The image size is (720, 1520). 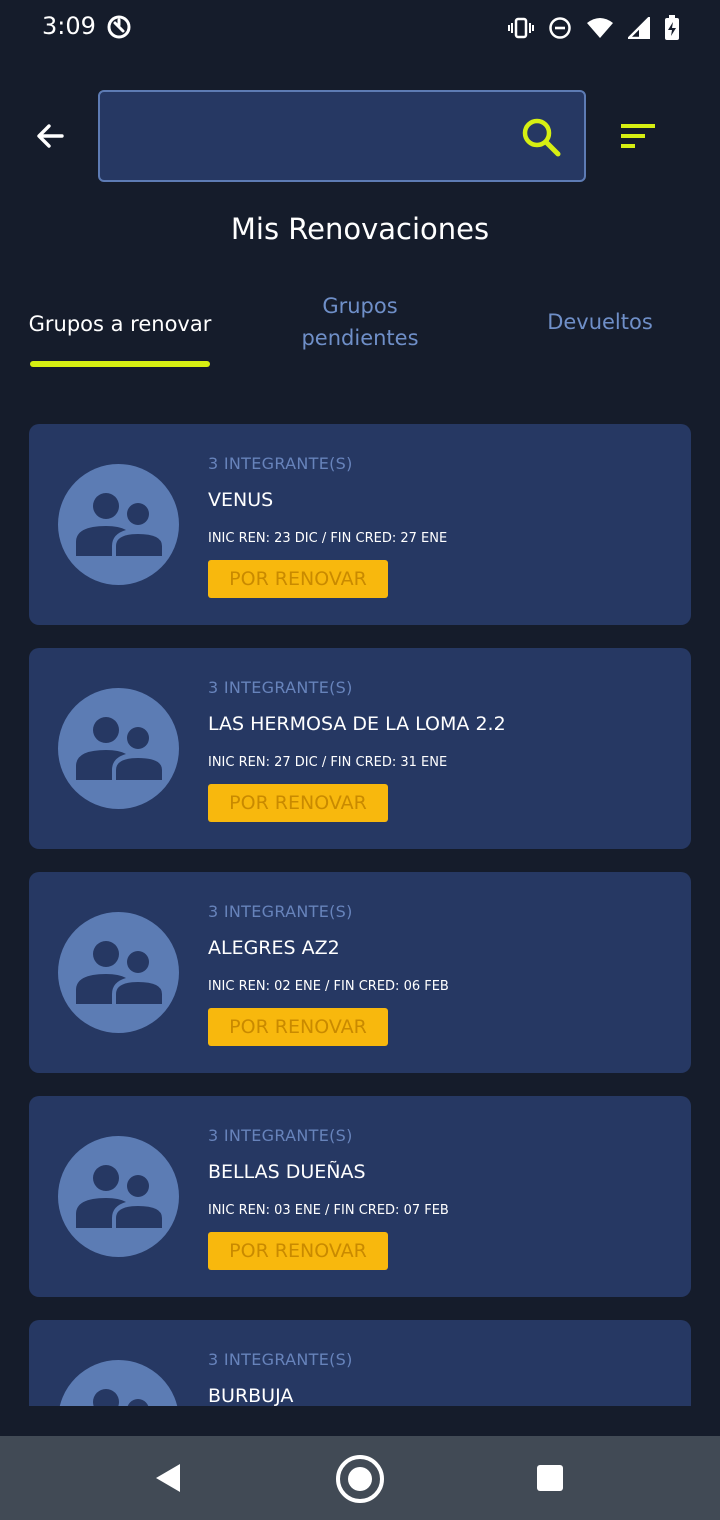 I want to click on wifi-icon, so click(x=600, y=28).